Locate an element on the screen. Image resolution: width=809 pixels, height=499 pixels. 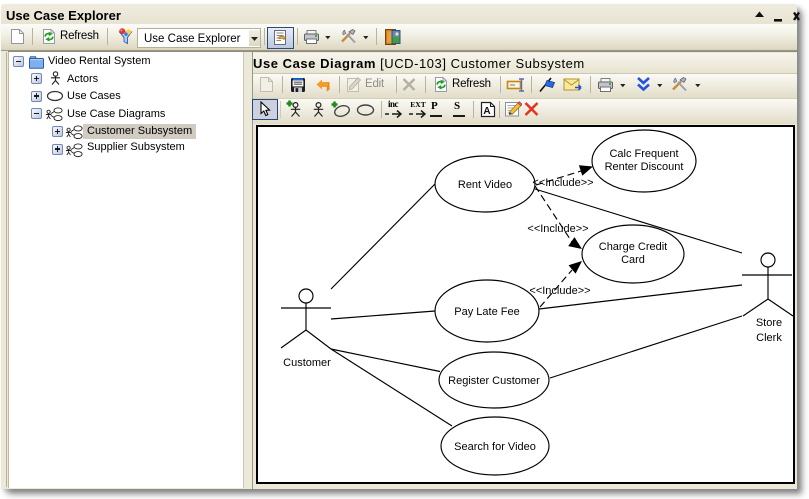
svg-text: Rent Video is located at coordinates (485, 185).